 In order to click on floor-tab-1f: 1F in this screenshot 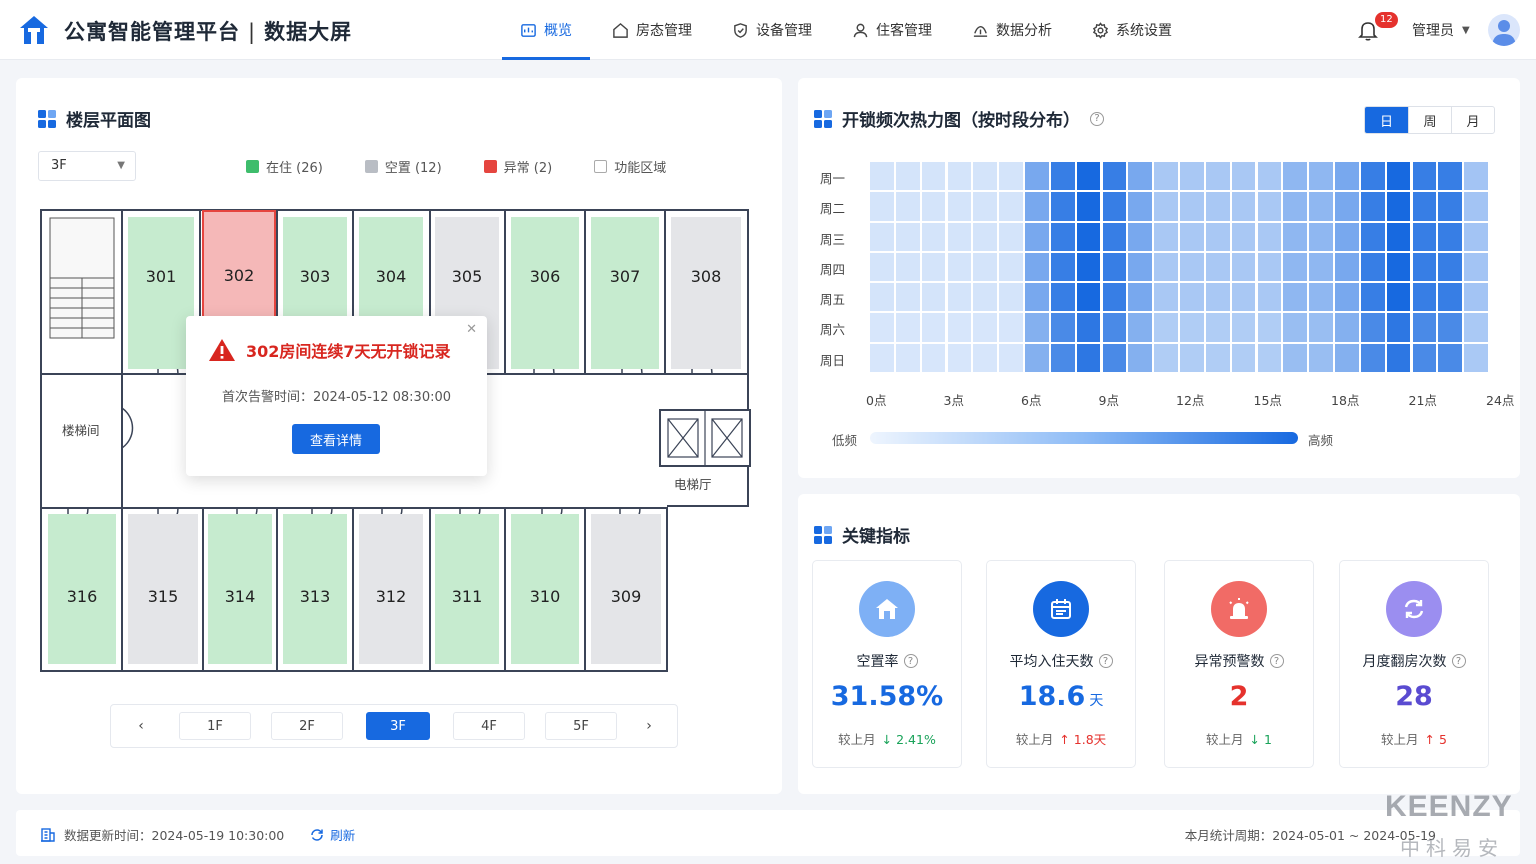, I will do `click(215, 726)`.